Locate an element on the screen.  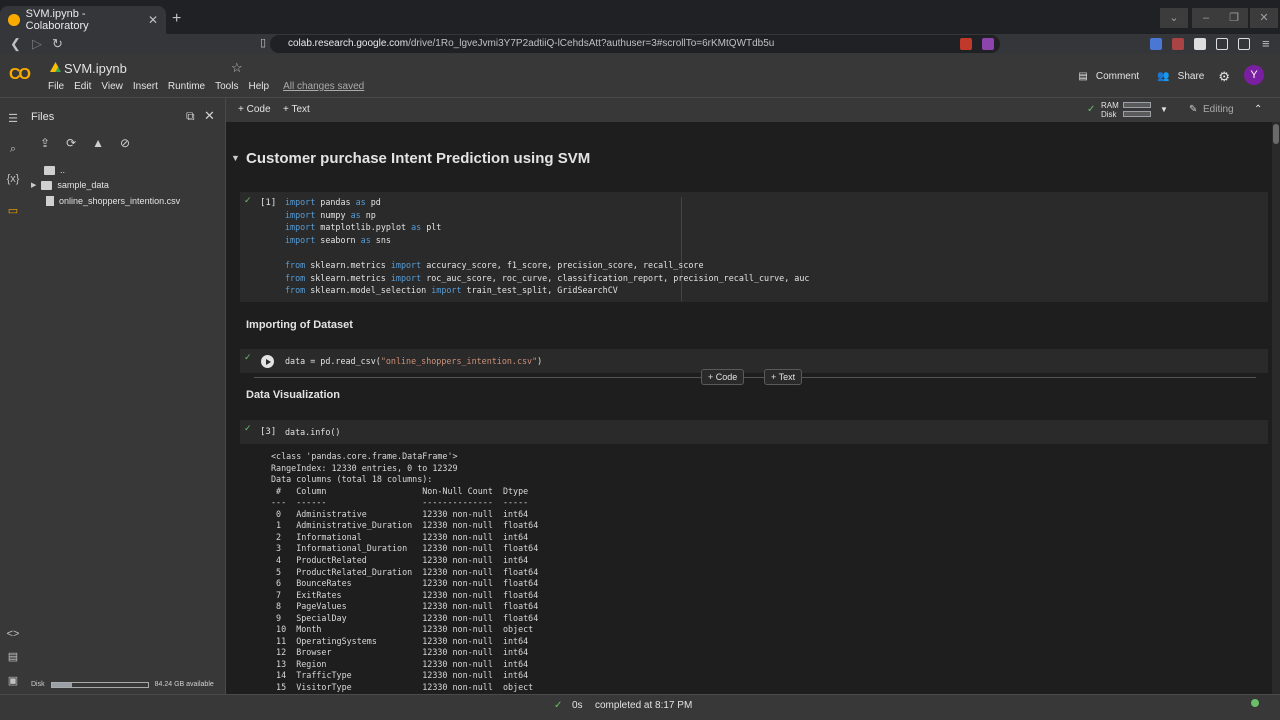
status-completed: completed at 8:17 PM is located at coordinates (643, 705).